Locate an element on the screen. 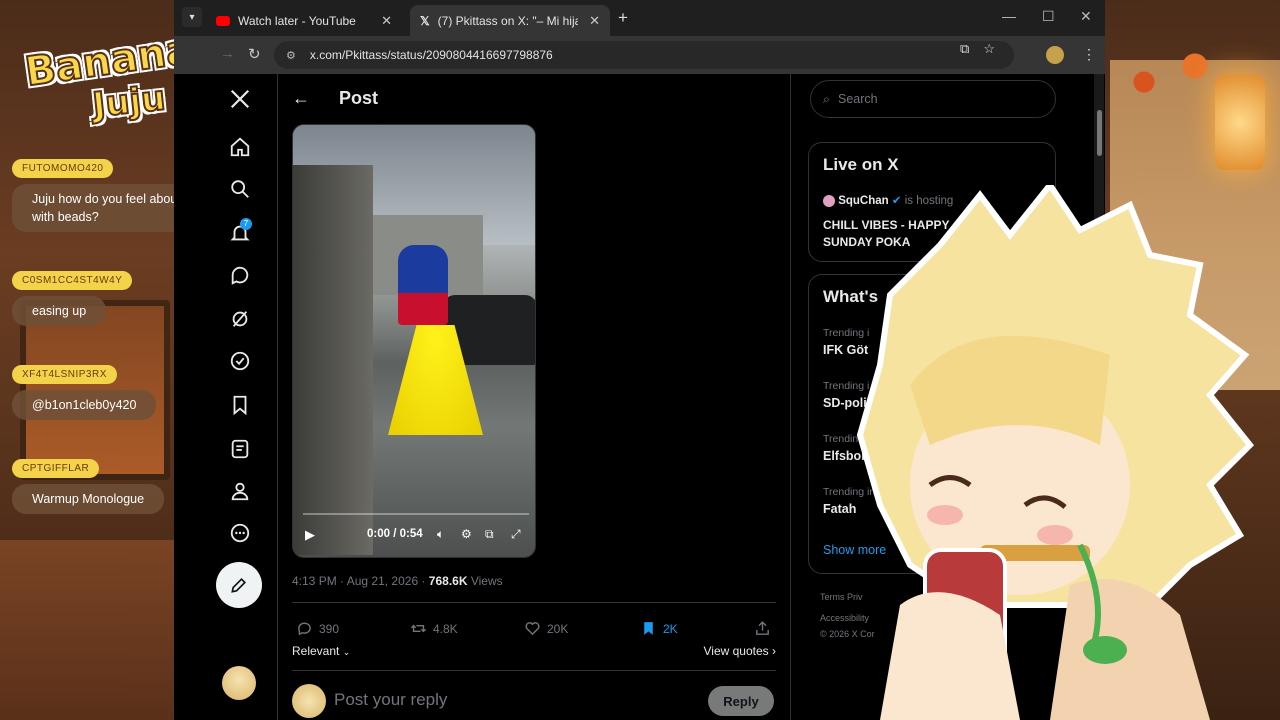  share-button is located at coordinates (762, 628).